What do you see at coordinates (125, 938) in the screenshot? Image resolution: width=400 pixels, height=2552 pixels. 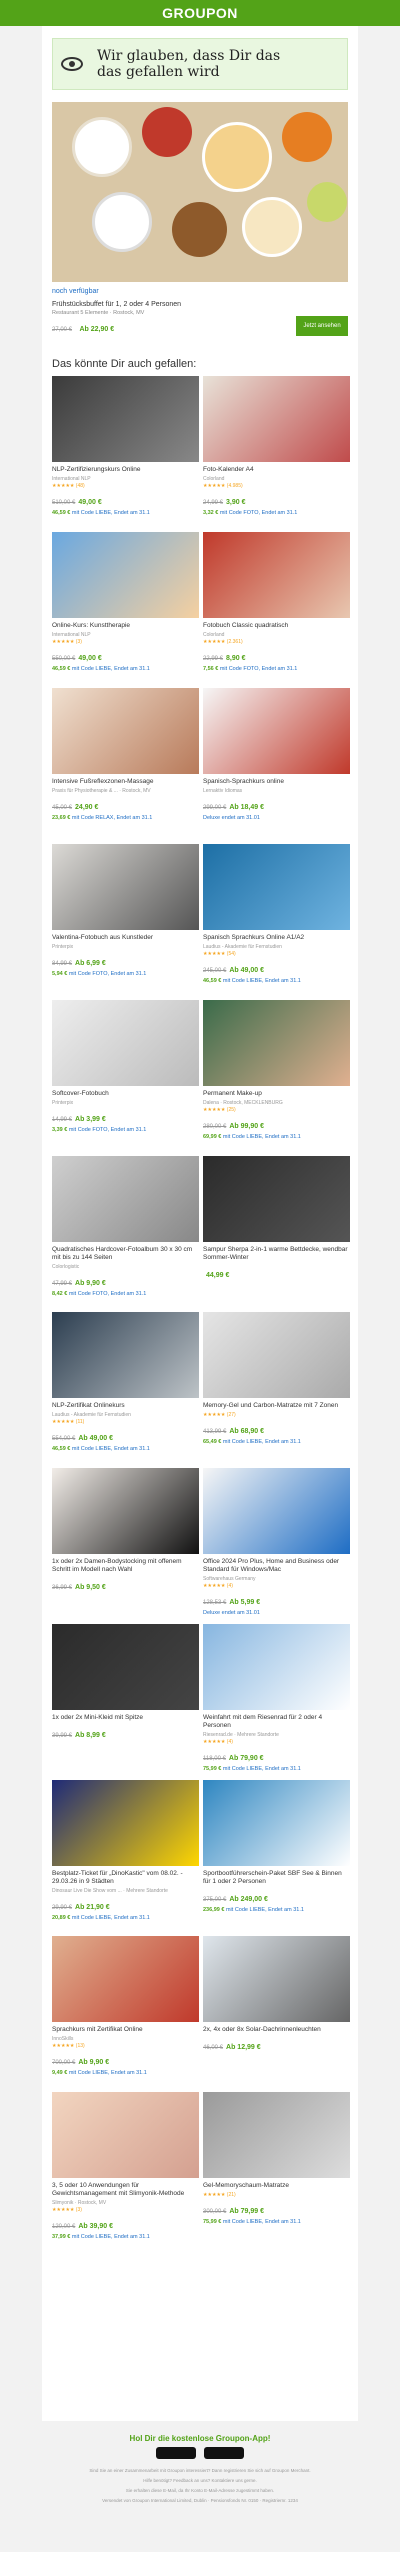 I see `deal-title: Valentina-Fotobuch aus Kunstleder` at bounding box center [125, 938].